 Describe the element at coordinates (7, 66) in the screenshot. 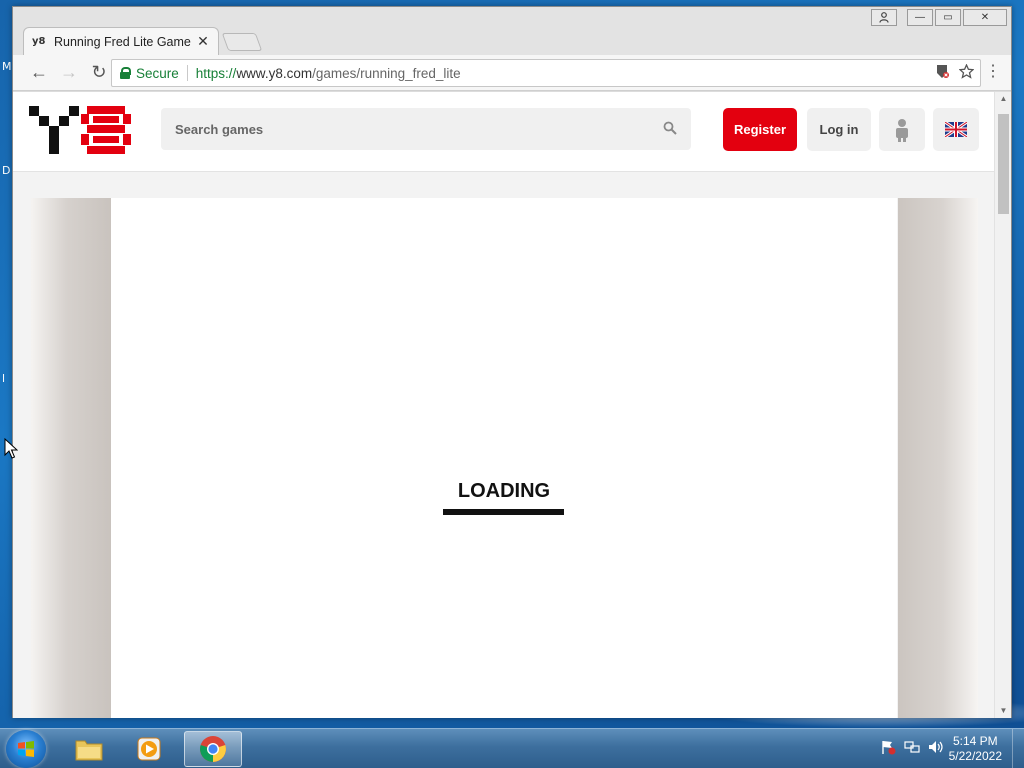

I see `desktop-icon-label-fragment: M` at that location.